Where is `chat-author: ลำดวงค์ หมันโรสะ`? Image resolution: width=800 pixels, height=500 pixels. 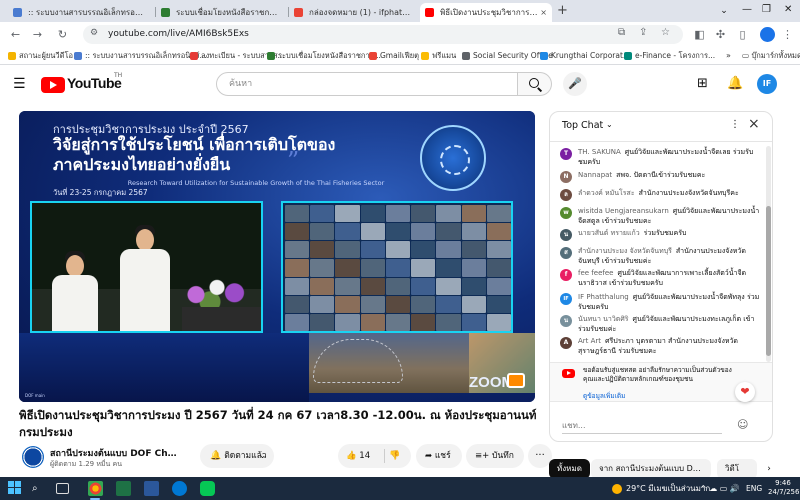
chat-author: ลำดวงค์ หมันโรสะ is located at coordinates (606, 193).